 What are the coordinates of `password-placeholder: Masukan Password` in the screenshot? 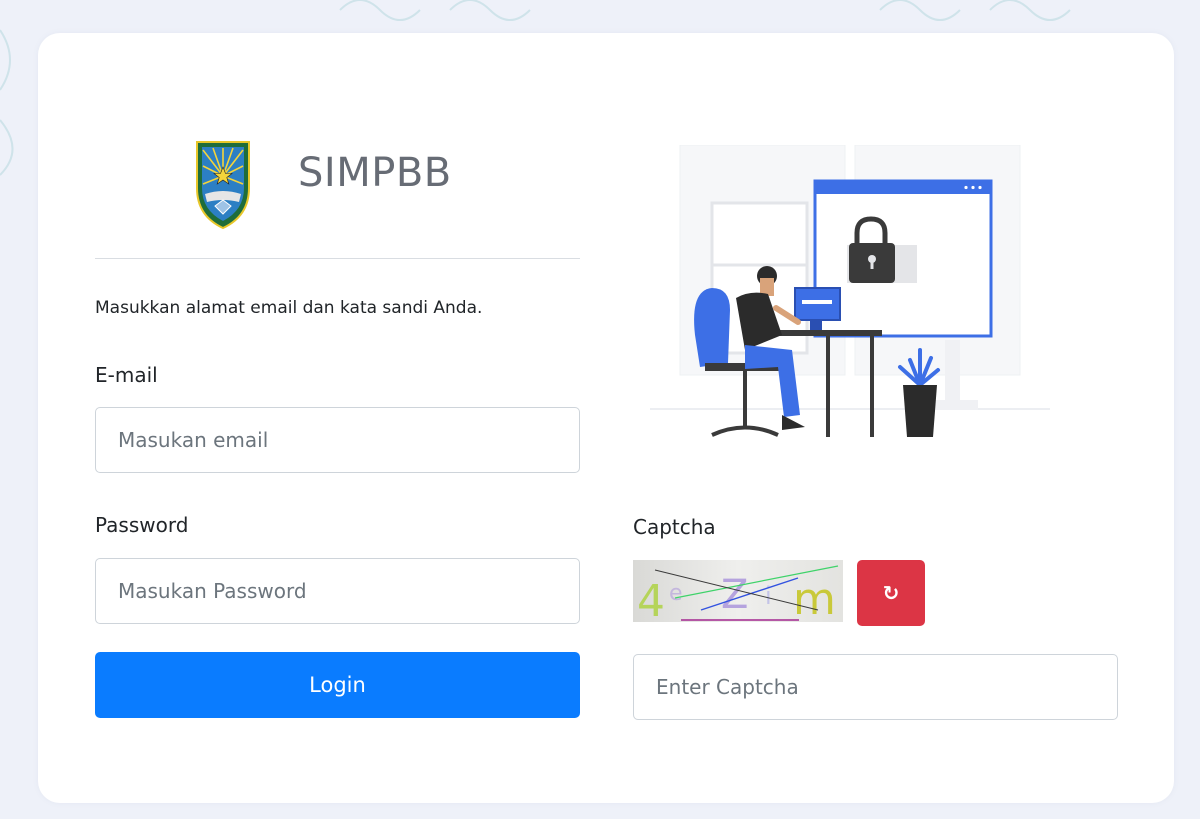 It's located at (212, 591).